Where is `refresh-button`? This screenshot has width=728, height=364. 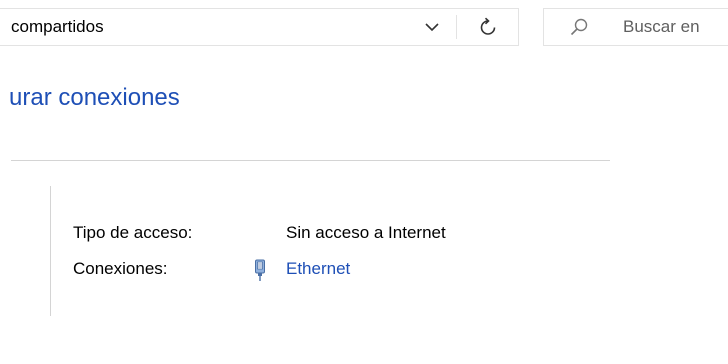 refresh-button is located at coordinates (488, 27).